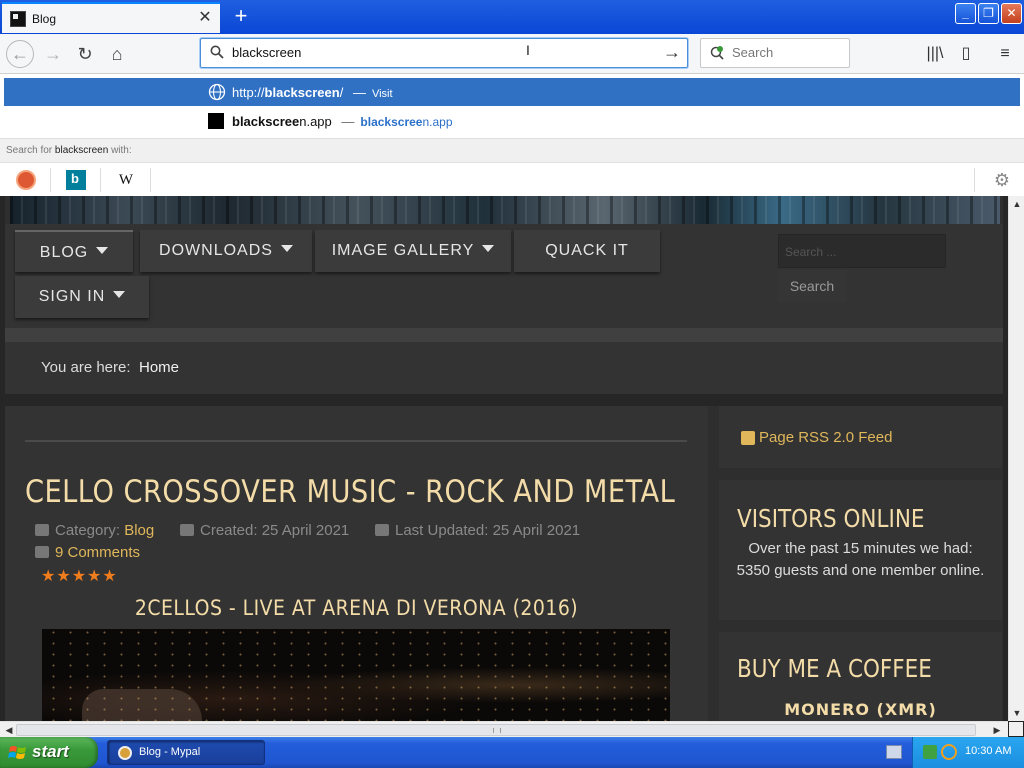 Image resolution: width=1024 pixels, height=768 pixels. I want to click on taskbar-window-button: Blog - Mypal, so click(186, 752).